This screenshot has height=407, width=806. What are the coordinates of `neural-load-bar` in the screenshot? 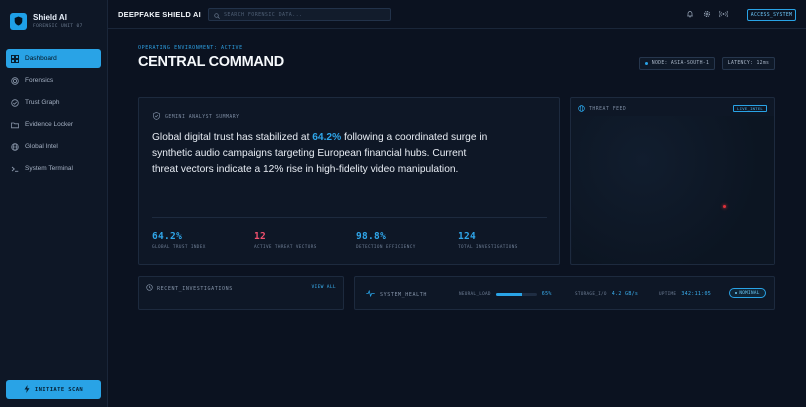 It's located at (516, 294).